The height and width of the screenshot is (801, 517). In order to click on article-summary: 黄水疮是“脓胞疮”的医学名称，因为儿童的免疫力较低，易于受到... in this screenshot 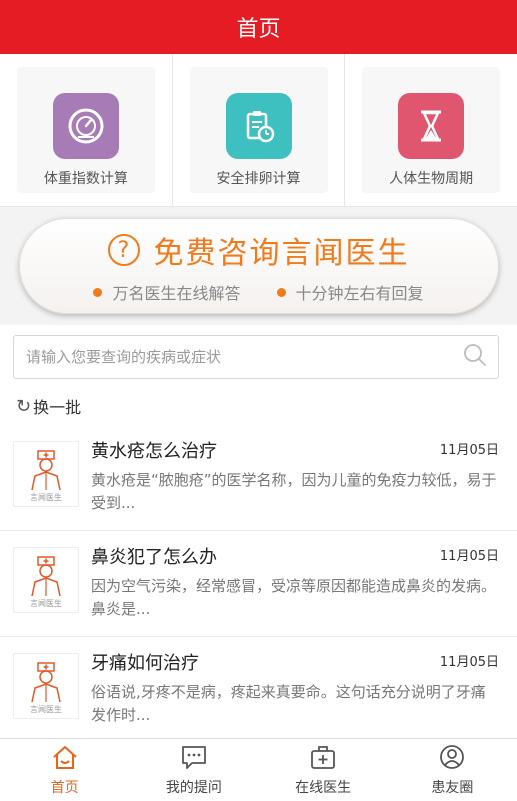, I will do `click(294, 491)`.